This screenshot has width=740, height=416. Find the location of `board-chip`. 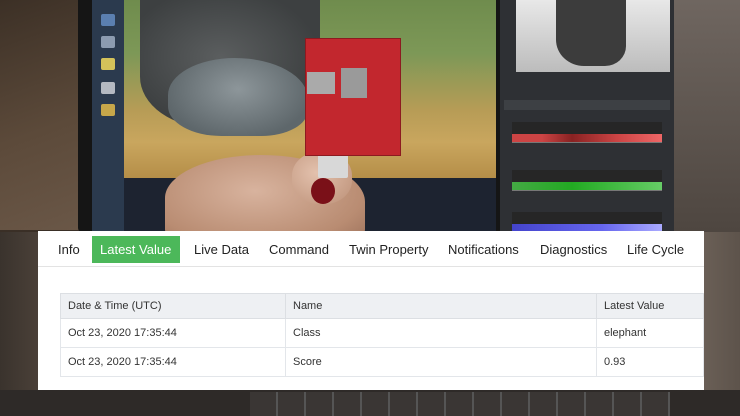

board-chip is located at coordinates (354, 83).